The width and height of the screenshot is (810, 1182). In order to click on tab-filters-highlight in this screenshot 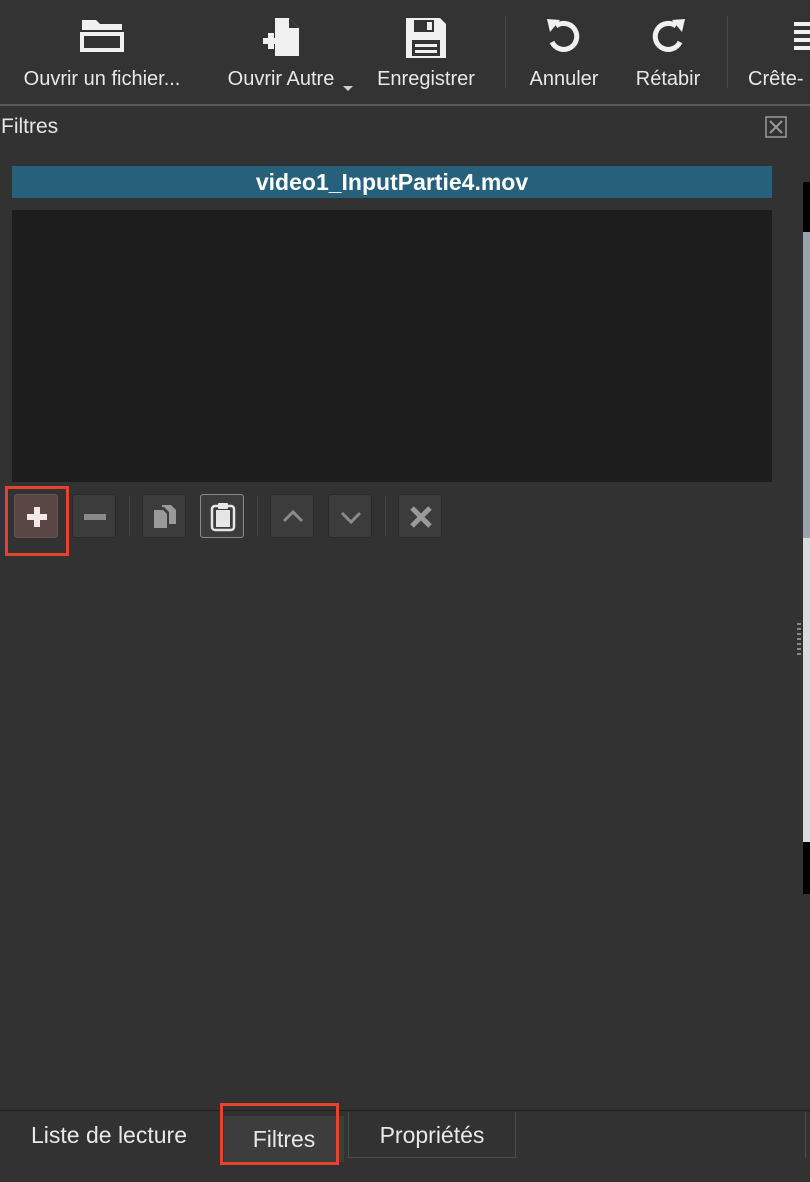, I will do `click(279, 1134)`.